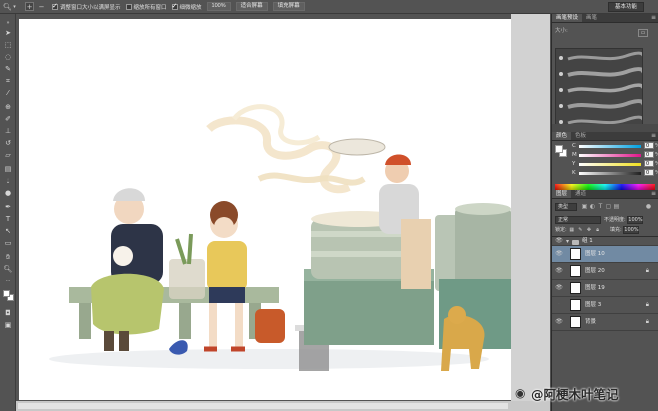 This screenshot has width=658, height=411. Describe the element at coordinates (608, 207) in the screenshot. I see `filter-shape-icon: ▢` at that location.